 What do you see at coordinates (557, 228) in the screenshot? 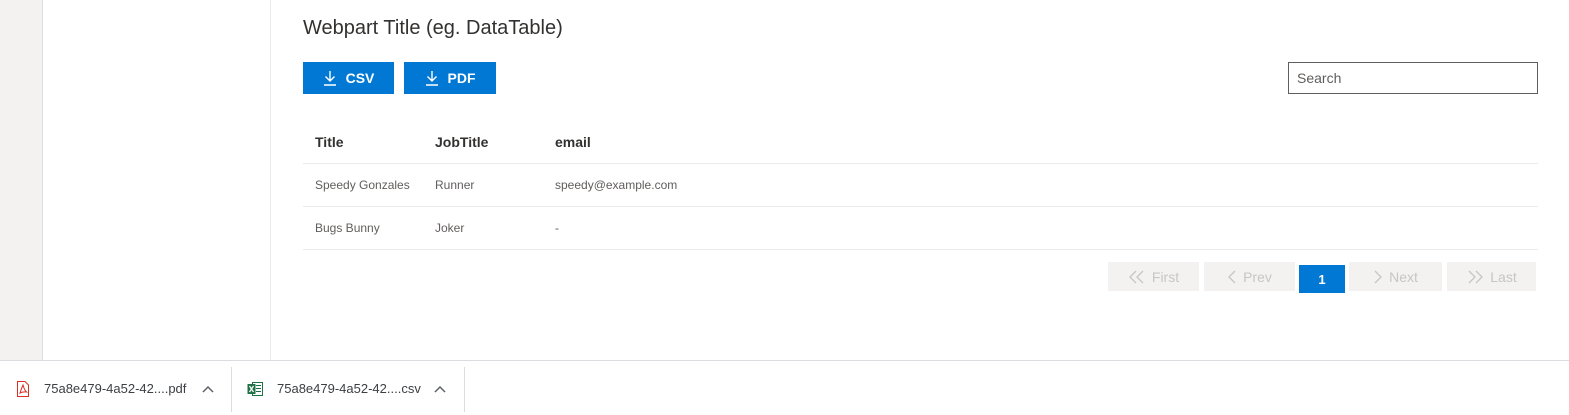
I see `cell-email: -` at bounding box center [557, 228].